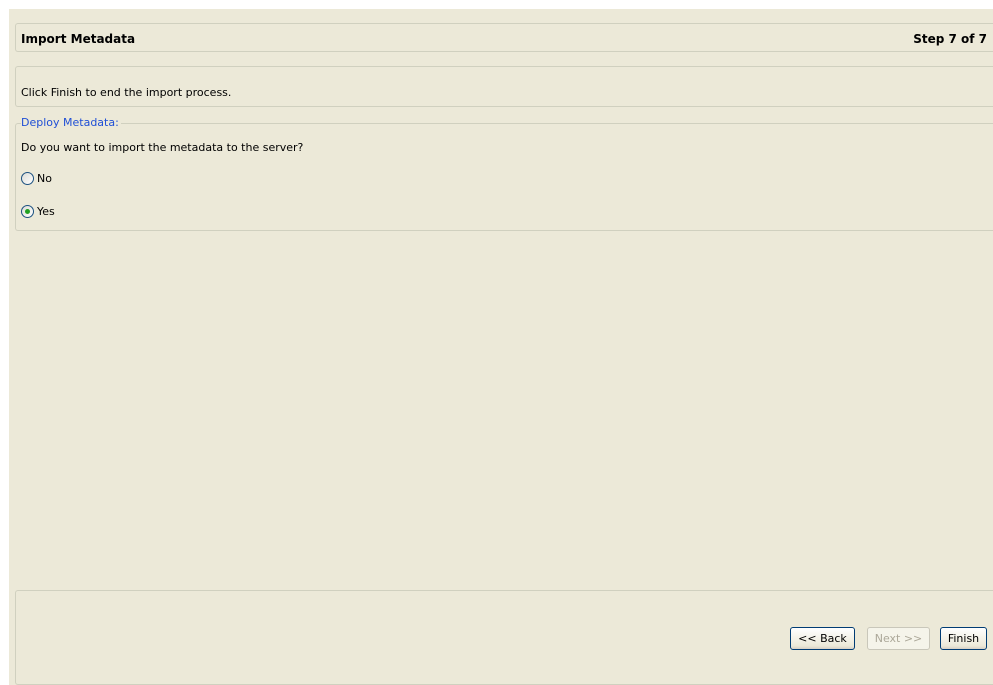  What do you see at coordinates (504, 37) in the screenshot?
I see `wizard-header: Import Metadata Step 7 of 7` at bounding box center [504, 37].